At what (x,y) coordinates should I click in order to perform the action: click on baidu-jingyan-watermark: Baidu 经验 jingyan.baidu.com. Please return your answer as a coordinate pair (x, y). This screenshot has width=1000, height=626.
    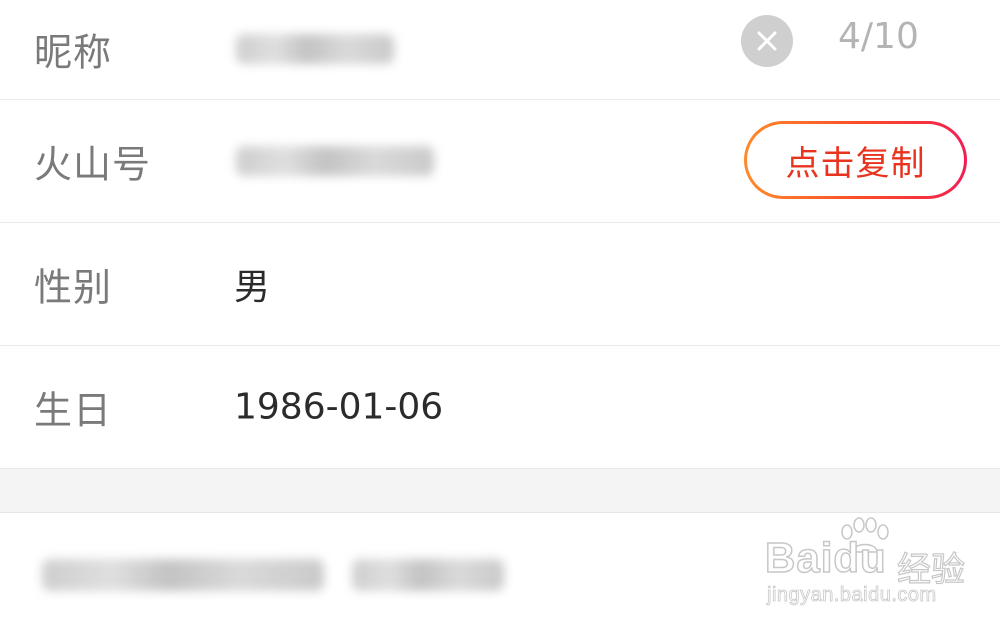
    Looking at the image, I should click on (865, 566).